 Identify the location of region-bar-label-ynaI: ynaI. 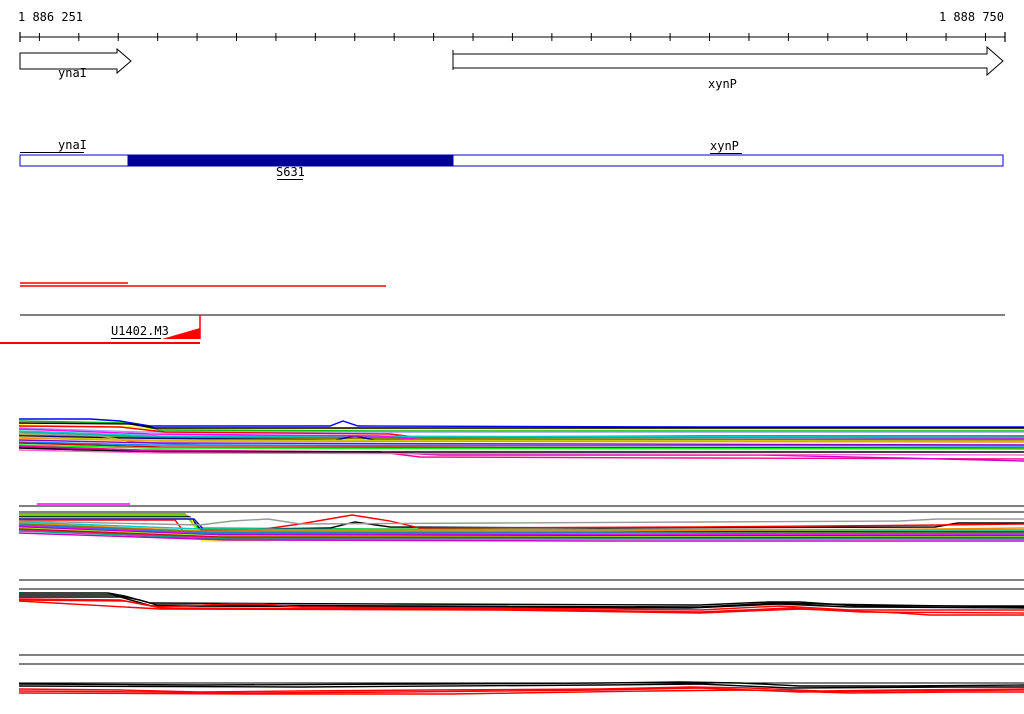
(72, 145).